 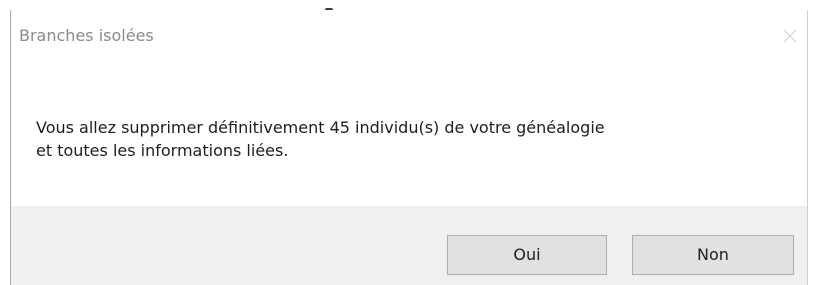 What do you see at coordinates (527, 255) in the screenshot?
I see `yes-button: Oui` at bounding box center [527, 255].